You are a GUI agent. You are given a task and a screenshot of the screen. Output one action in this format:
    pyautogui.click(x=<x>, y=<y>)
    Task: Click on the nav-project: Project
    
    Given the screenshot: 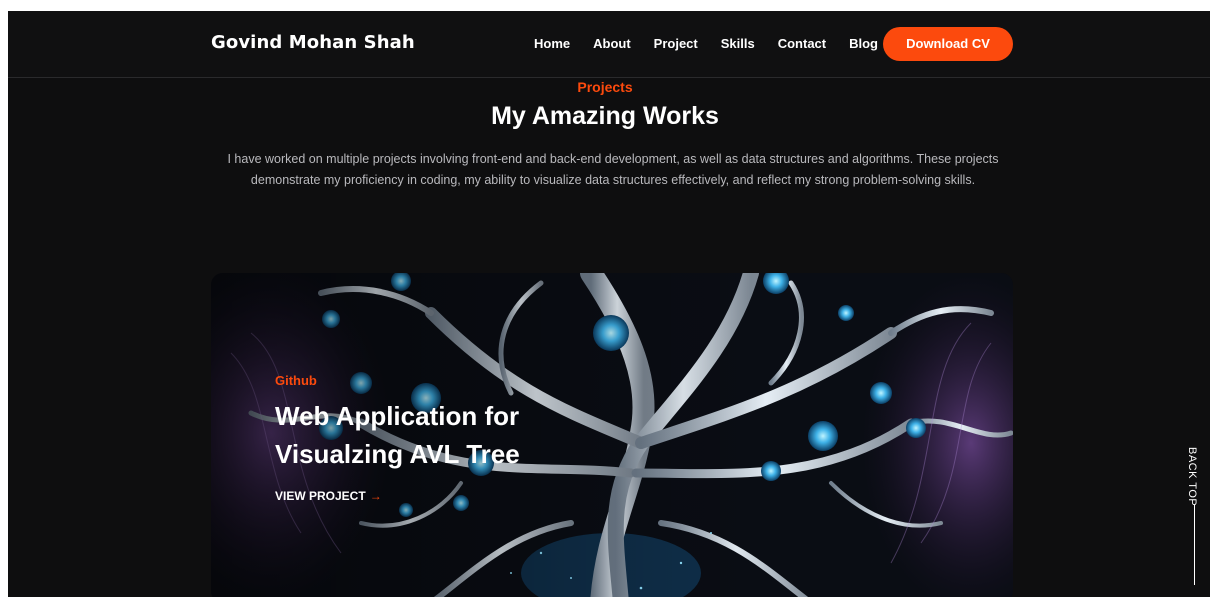 What is the action you would take?
    pyautogui.click(x=676, y=43)
    